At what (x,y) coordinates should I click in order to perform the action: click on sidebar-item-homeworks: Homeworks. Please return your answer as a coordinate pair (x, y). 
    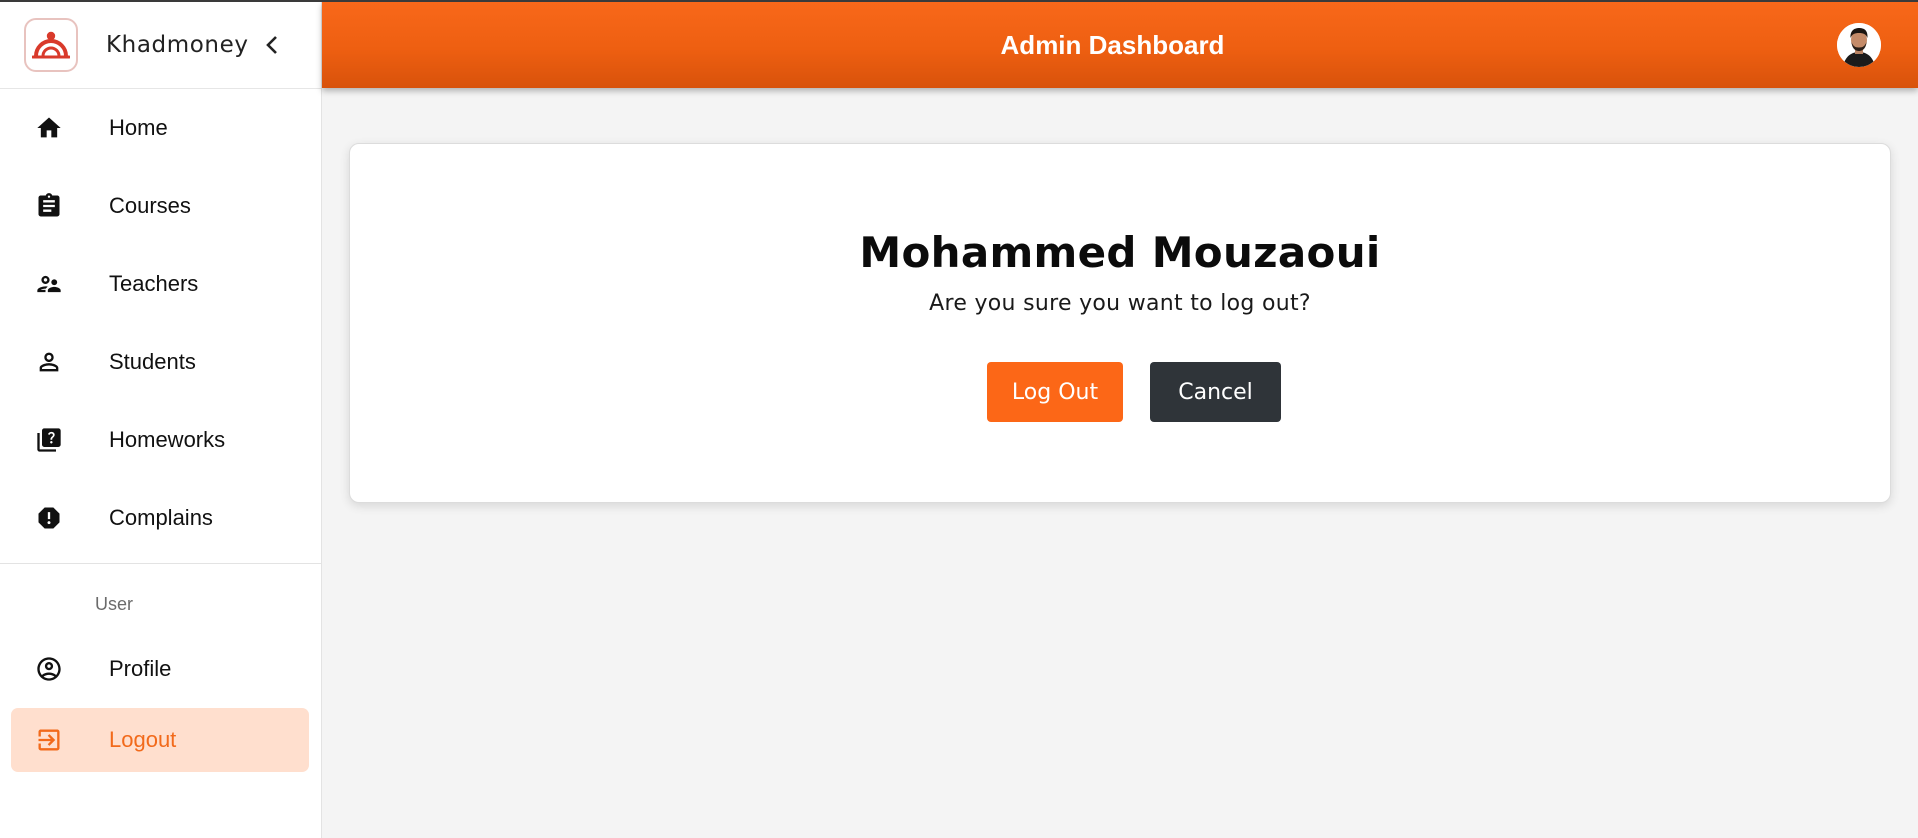
    Looking at the image, I should click on (160, 440).